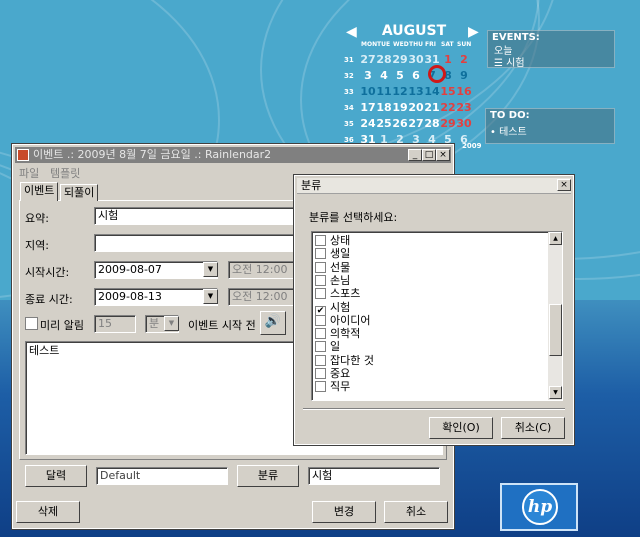 The width and height of the screenshot is (640, 537). What do you see at coordinates (210, 269) in the screenshot?
I see `start-date-dropdown-icon: ▼` at bounding box center [210, 269].